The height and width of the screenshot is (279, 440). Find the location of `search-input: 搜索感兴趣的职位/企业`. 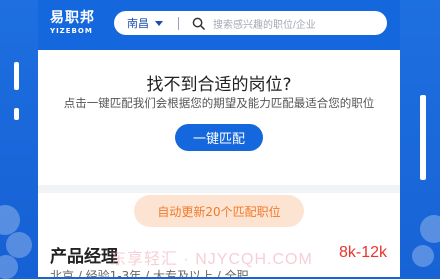

search-input: 搜索感兴趣的职位/企业 is located at coordinates (264, 23).